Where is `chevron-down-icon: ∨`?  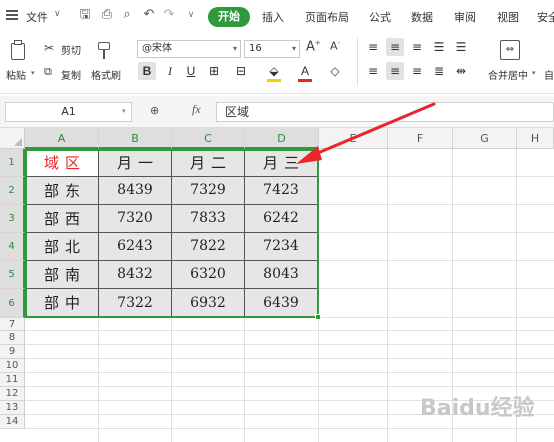 chevron-down-icon: ∨ is located at coordinates (57, 14).